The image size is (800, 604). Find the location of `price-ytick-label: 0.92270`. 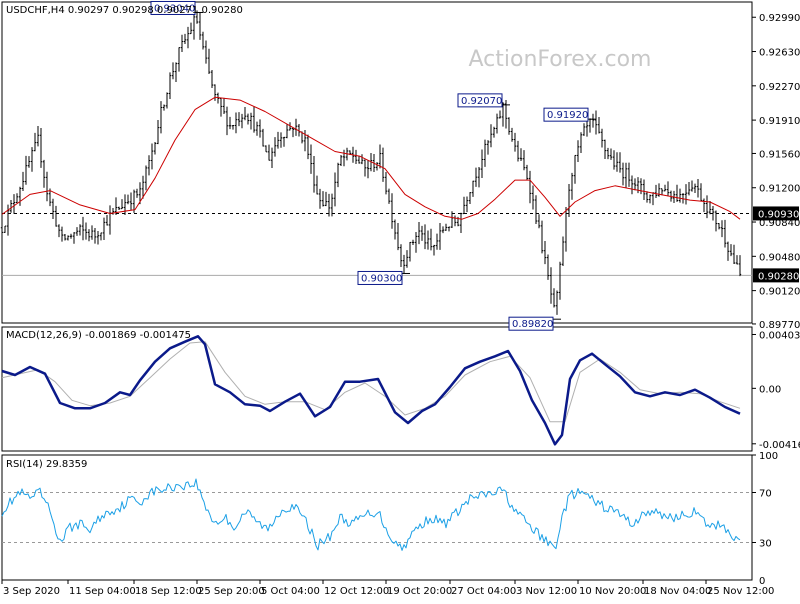

price-ytick-label: 0.92270 is located at coordinates (779, 87).